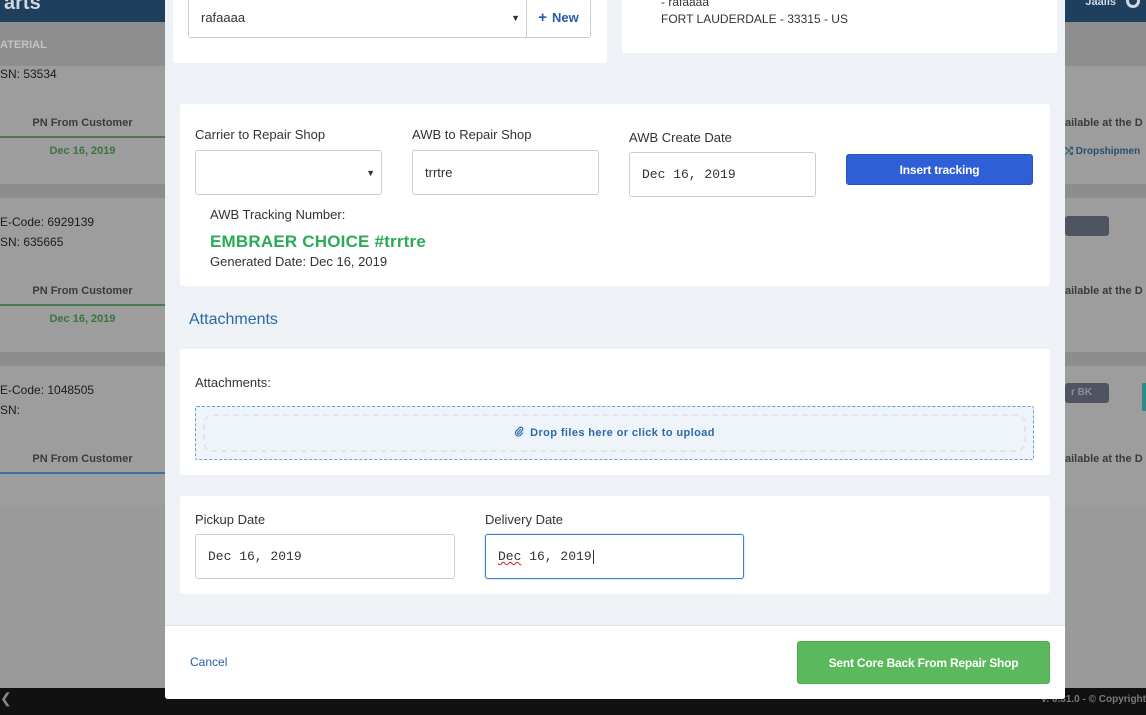 The height and width of the screenshot is (715, 1146). Describe the element at coordinates (614, 556) in the screenshot. I see `delivery-date-input: Dec 16, 2019` at that location.